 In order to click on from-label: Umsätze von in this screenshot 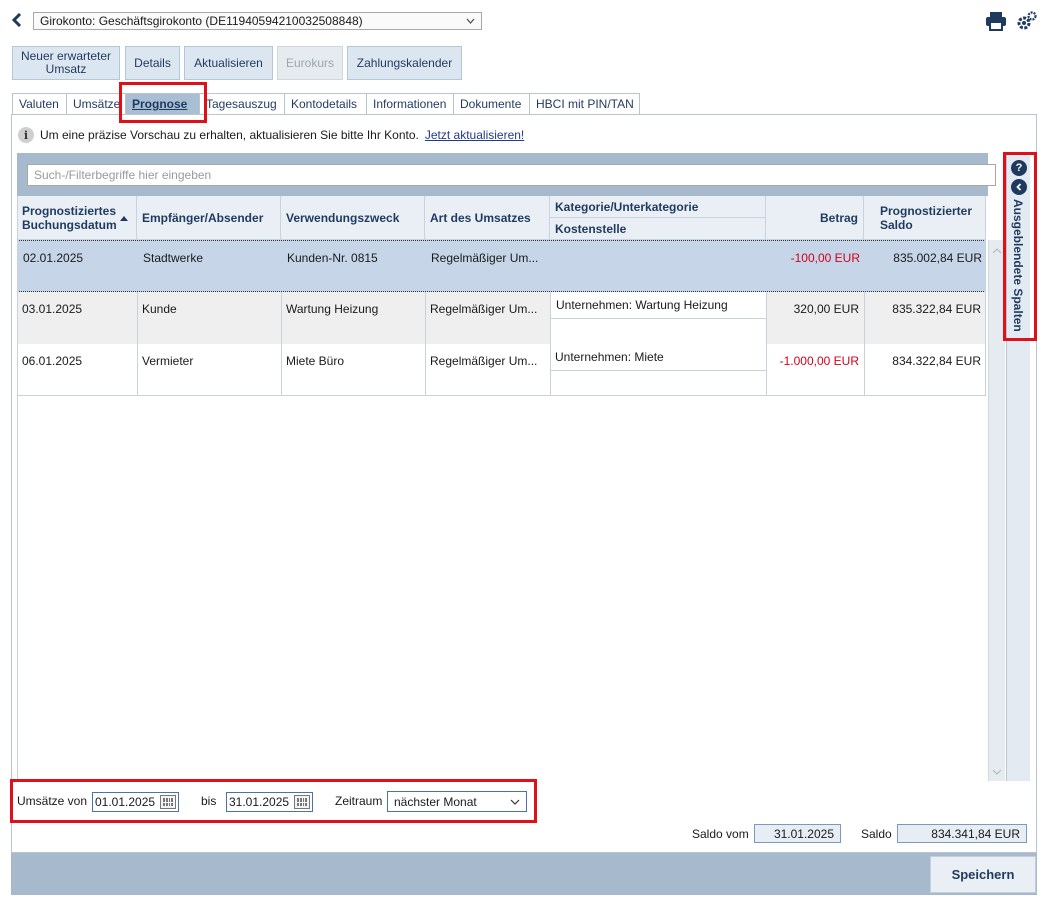, I will do `click(52, 801)`.